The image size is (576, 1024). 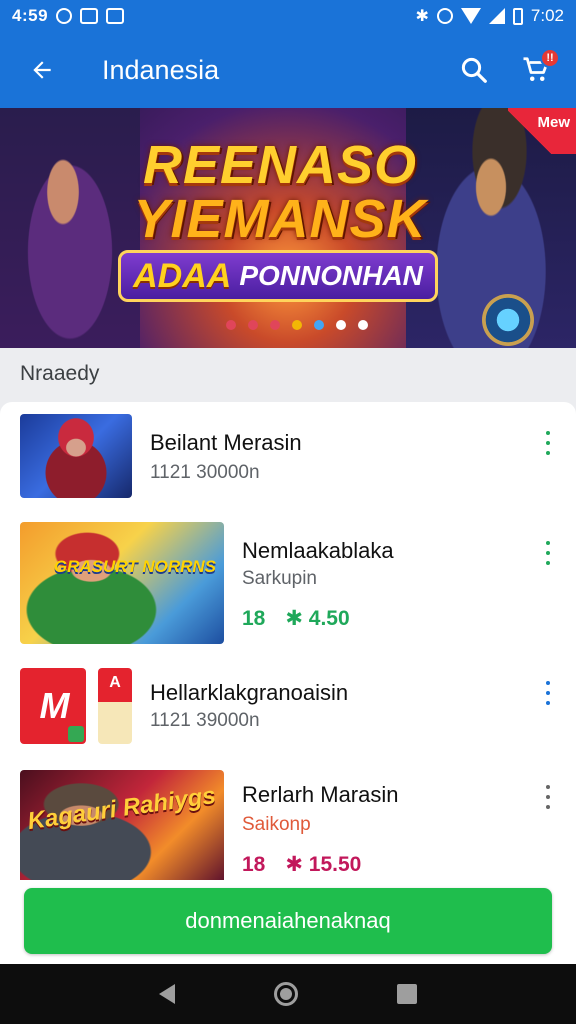 What do you see at coordinates (536, 70) in the screenshot?
I see `cart-button: !!` at bounding box center [536, 70].